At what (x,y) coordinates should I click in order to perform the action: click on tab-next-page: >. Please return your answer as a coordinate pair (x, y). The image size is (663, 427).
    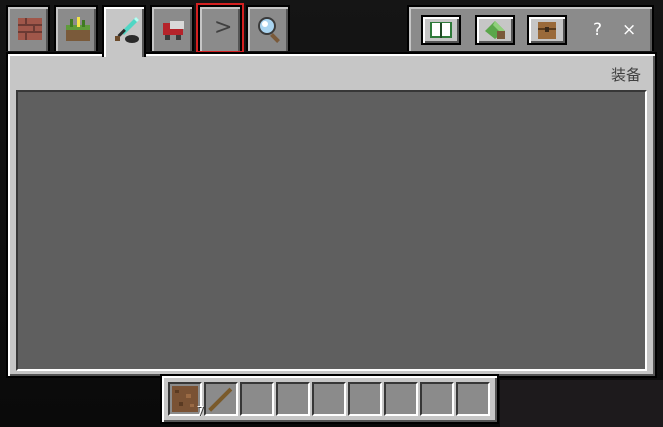
    Looking at the image, I should click on (220, 28).